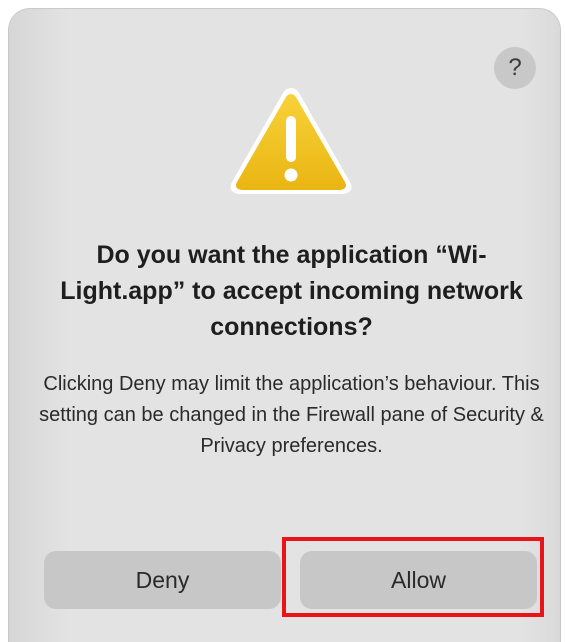  I want to click on warning-icon, so click(291, 141).